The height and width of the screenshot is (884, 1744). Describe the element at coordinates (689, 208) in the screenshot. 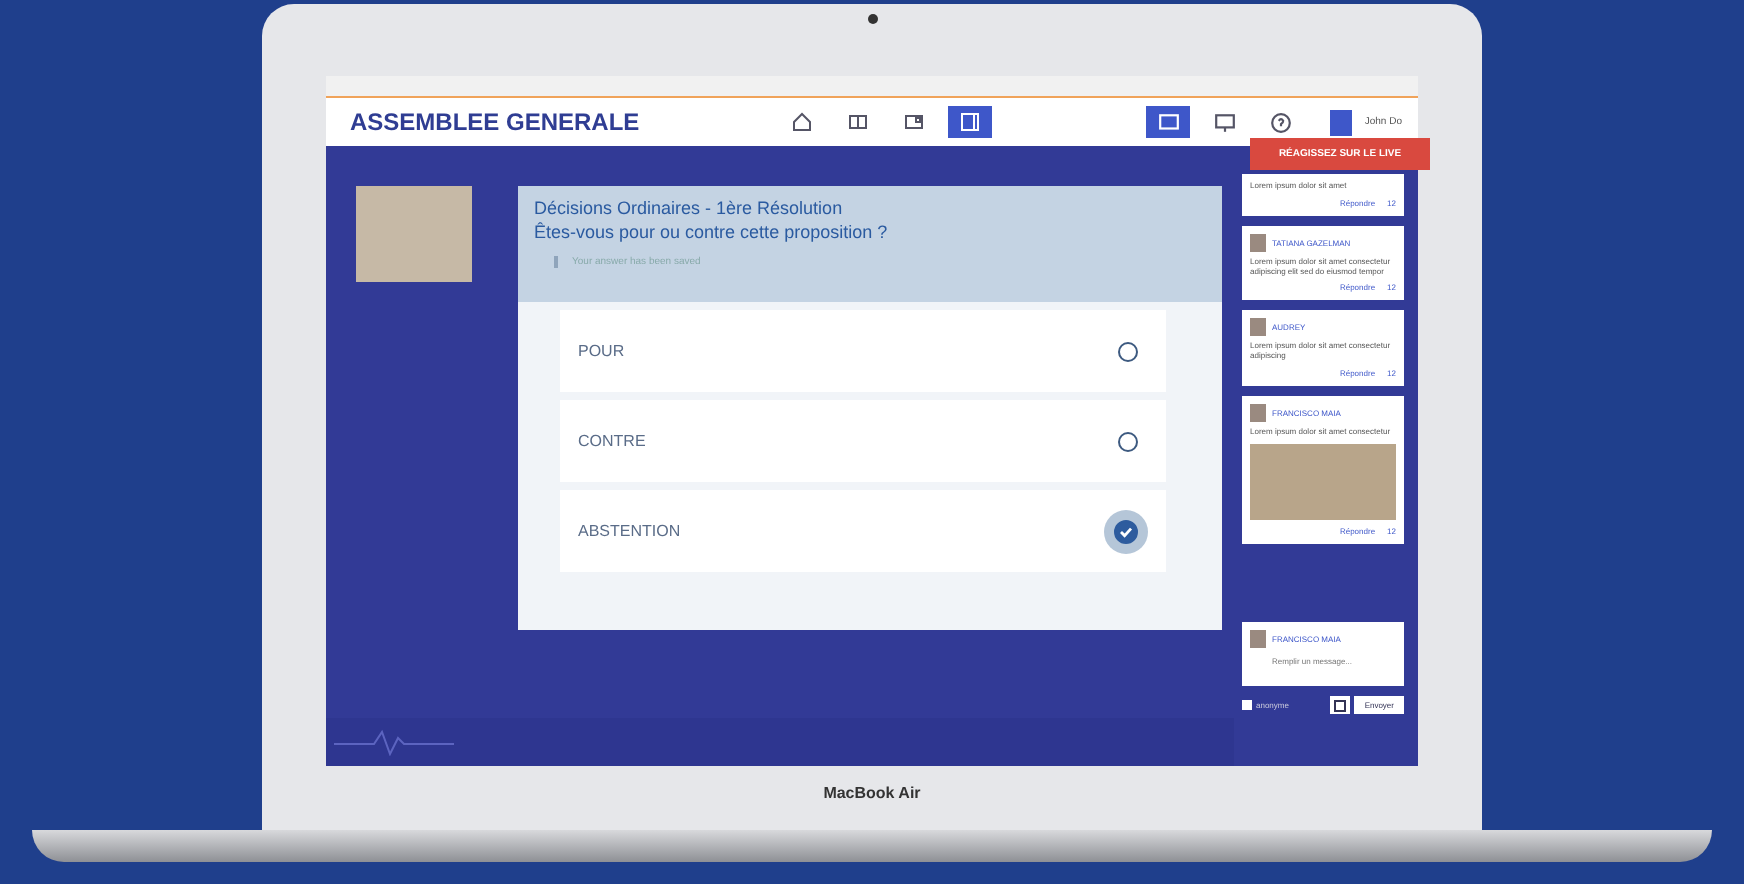

I see `question-title: Décisions Ordinaires - 1ère Résolution` at that location.